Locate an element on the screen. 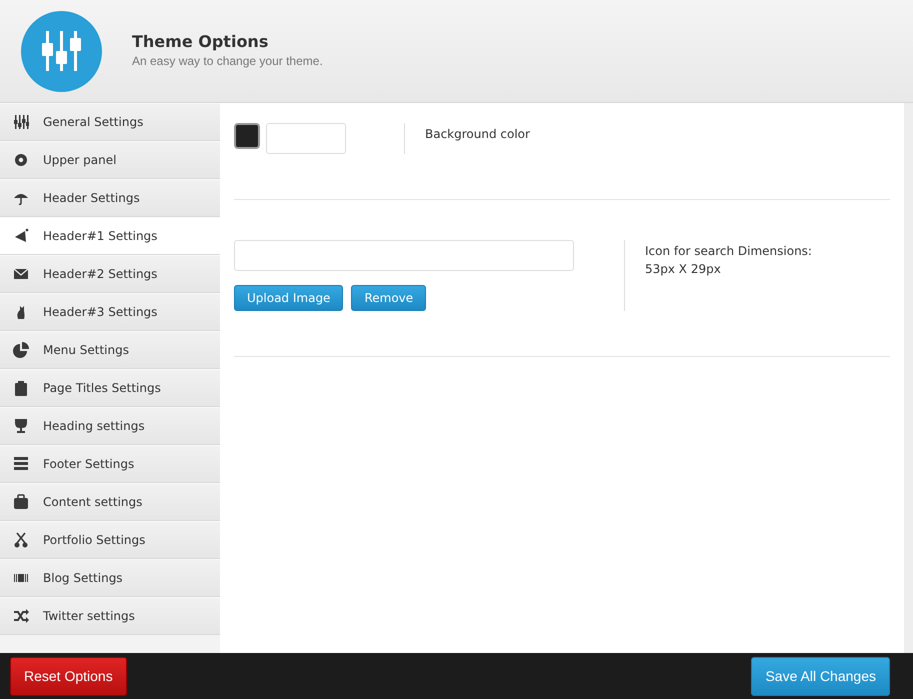 This screenshot has height=699, width=913. reset-options-button: Reset Options is located at coordinates (68, 676).